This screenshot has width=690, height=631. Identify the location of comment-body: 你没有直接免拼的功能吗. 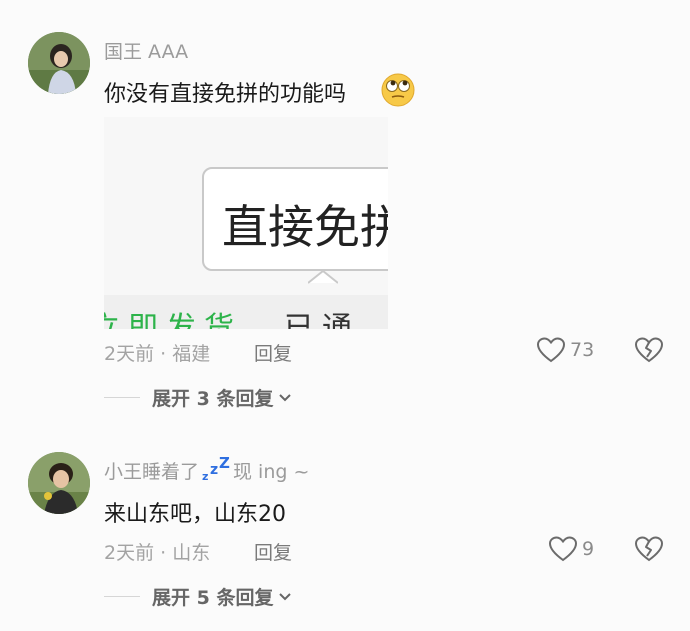
(225, 94).